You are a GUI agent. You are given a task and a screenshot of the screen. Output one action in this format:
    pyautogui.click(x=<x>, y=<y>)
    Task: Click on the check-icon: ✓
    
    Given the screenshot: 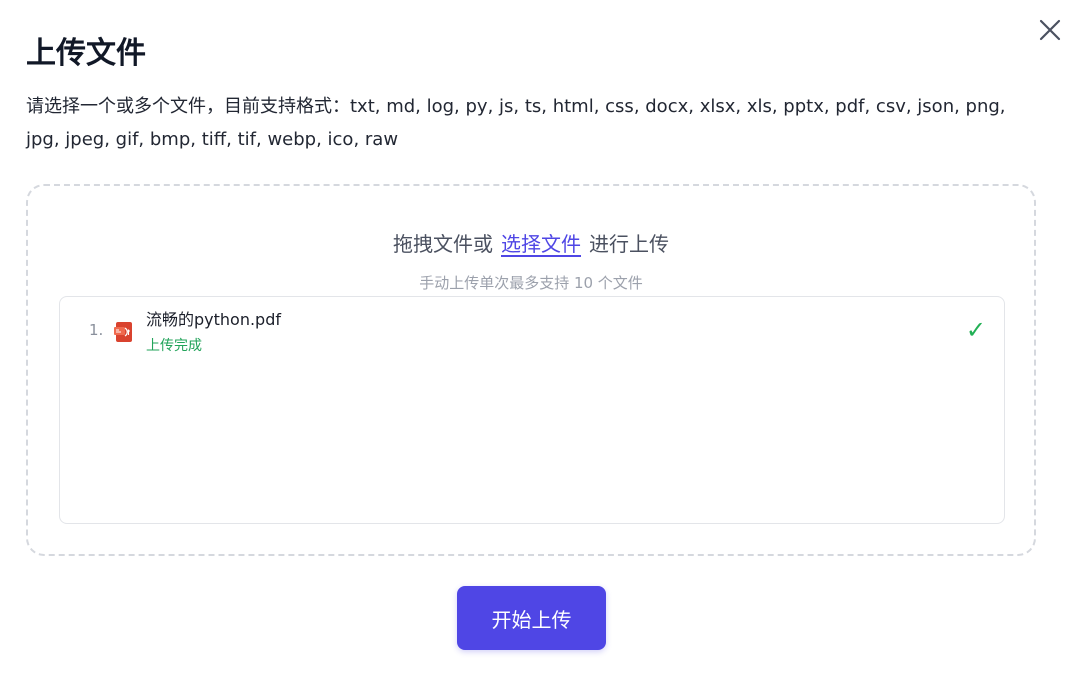 What is the action you would take?
    pyautogui.click(x=975, y=330)
    